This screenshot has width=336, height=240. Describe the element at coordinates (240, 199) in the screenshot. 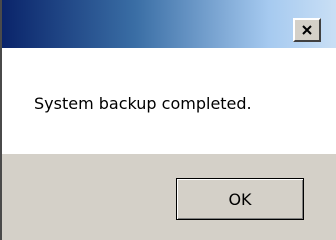

I see `ok-button: OK` at that location.